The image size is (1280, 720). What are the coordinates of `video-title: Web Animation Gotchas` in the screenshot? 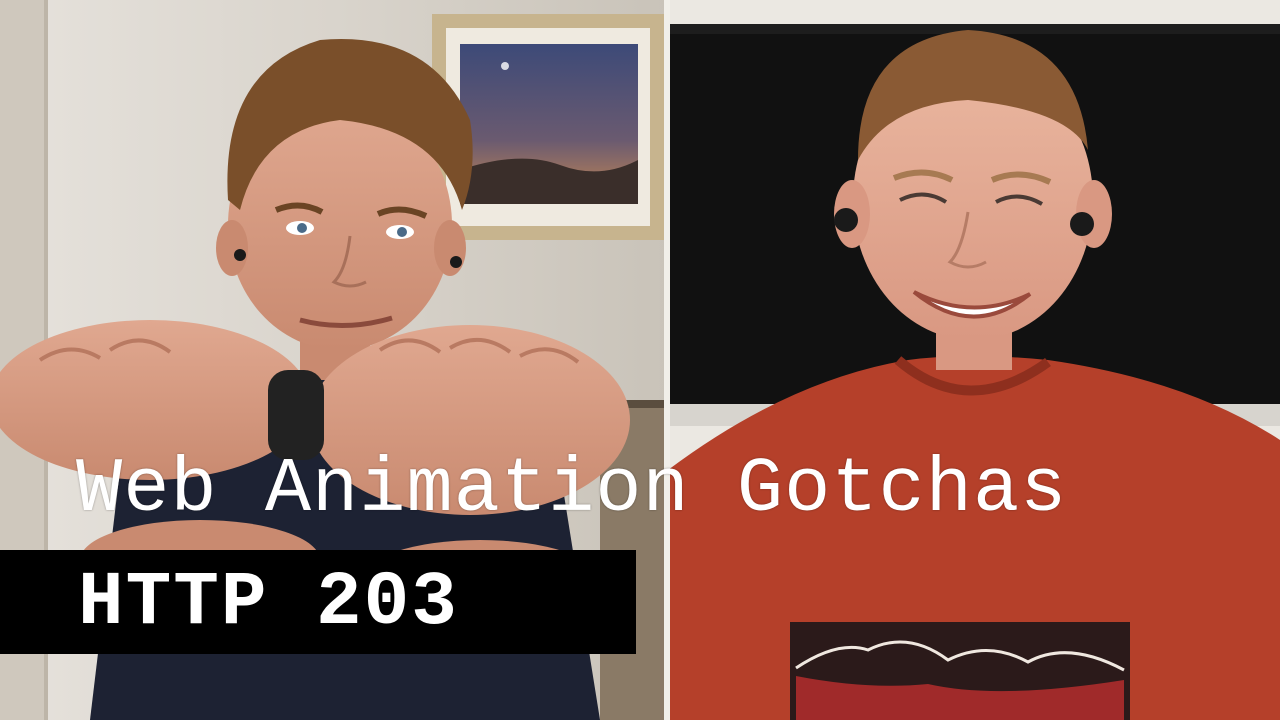 It's located at (572, 490).